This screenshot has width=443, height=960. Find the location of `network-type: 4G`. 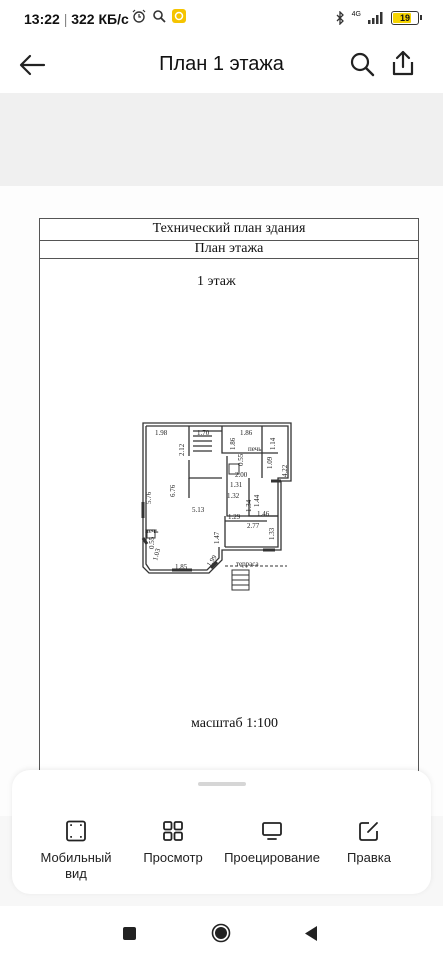

network-type: 4G is located at coordinates (356, 14).